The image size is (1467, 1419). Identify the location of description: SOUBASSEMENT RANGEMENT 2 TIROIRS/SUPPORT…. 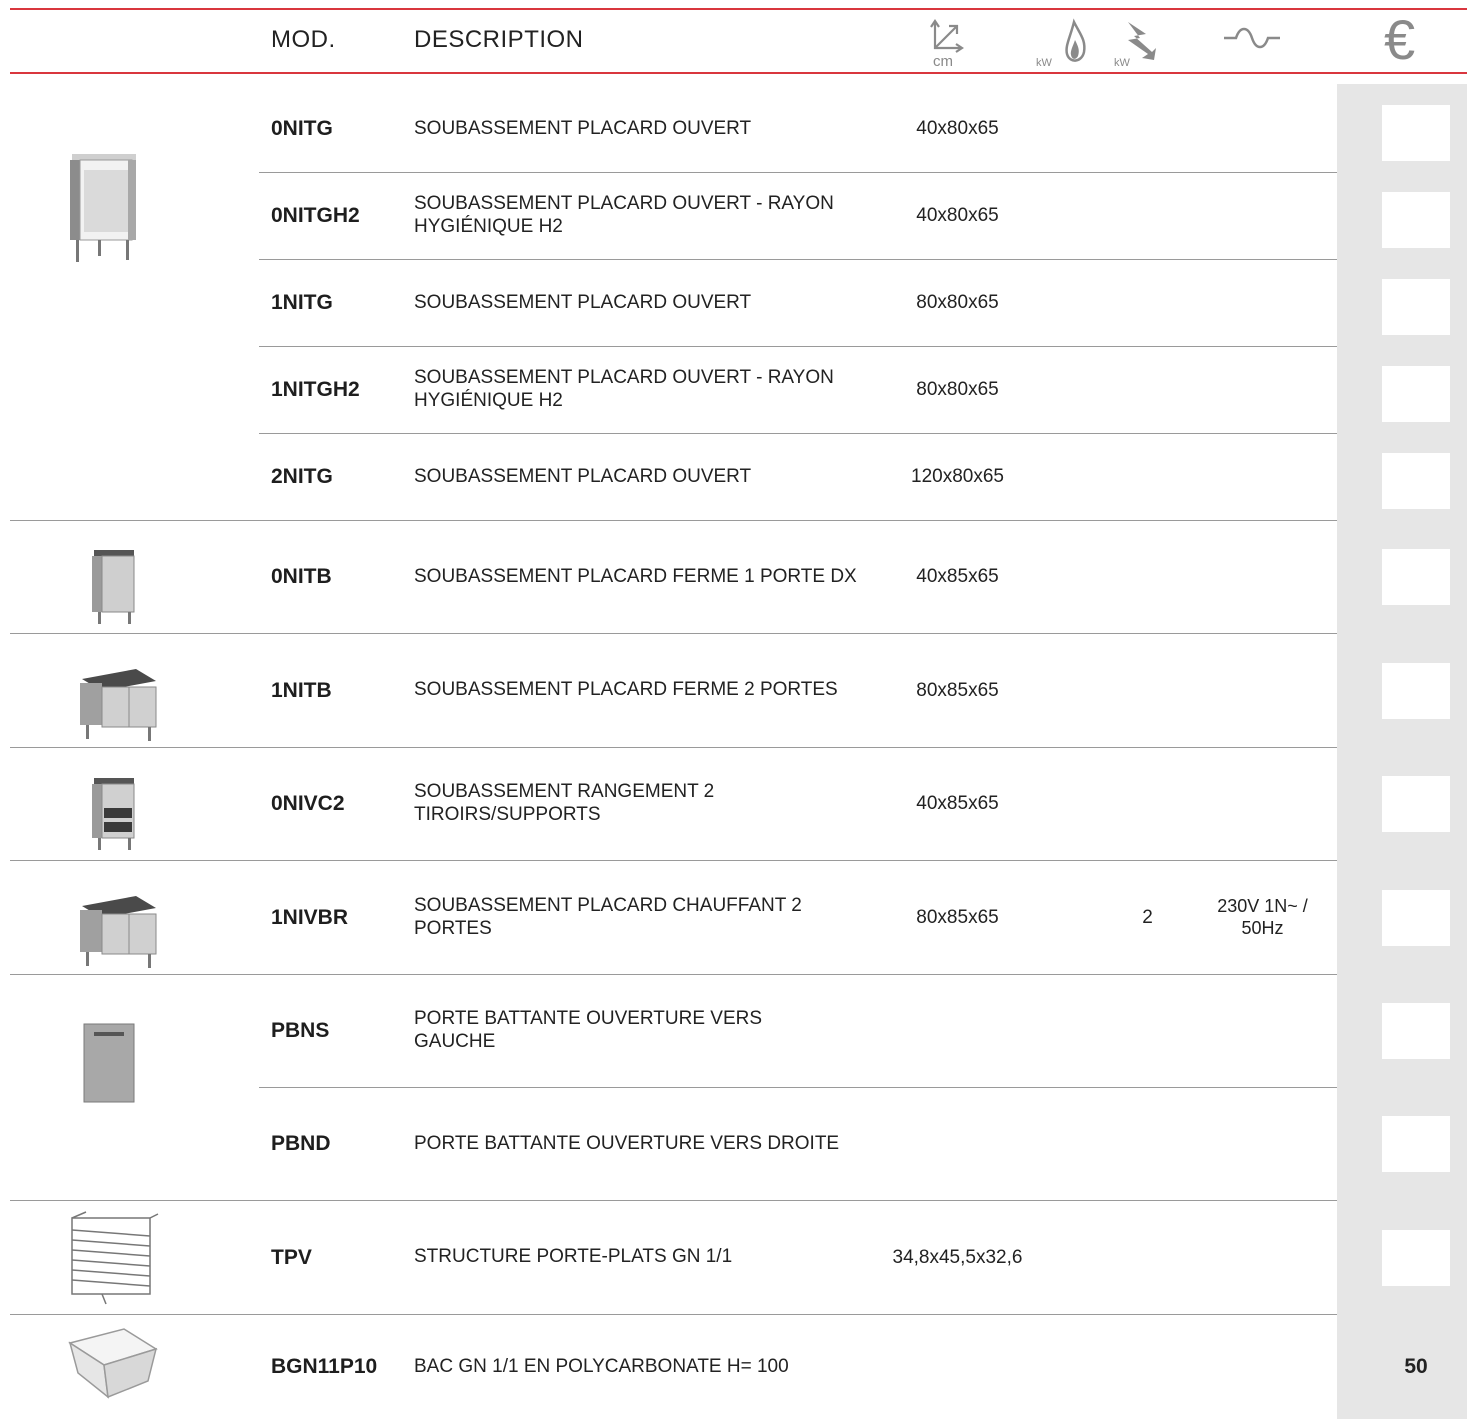
(564, 803).